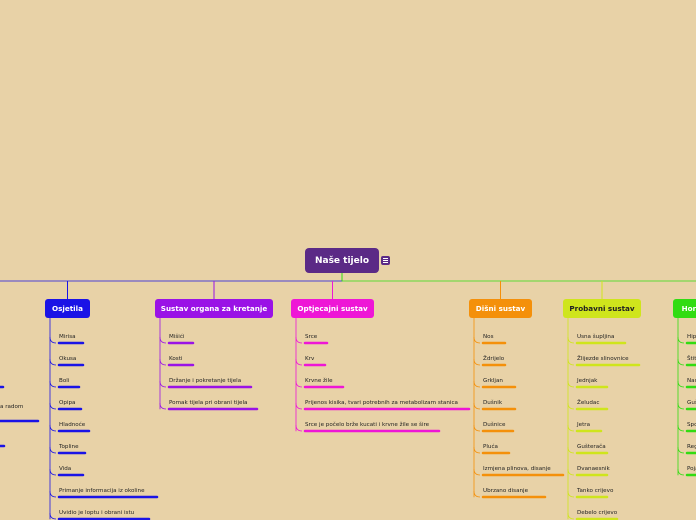 The image size is (696, 520). What do you see at coordinates (493, 359) in the screenshot?
I see `leaf-topic: Ždrijelo` at bounding box center [493, 359].